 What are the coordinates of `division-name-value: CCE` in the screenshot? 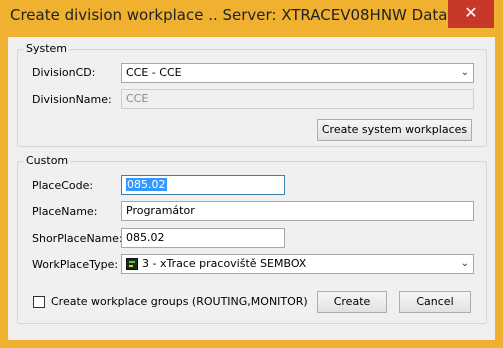 It's located at (137, 98).